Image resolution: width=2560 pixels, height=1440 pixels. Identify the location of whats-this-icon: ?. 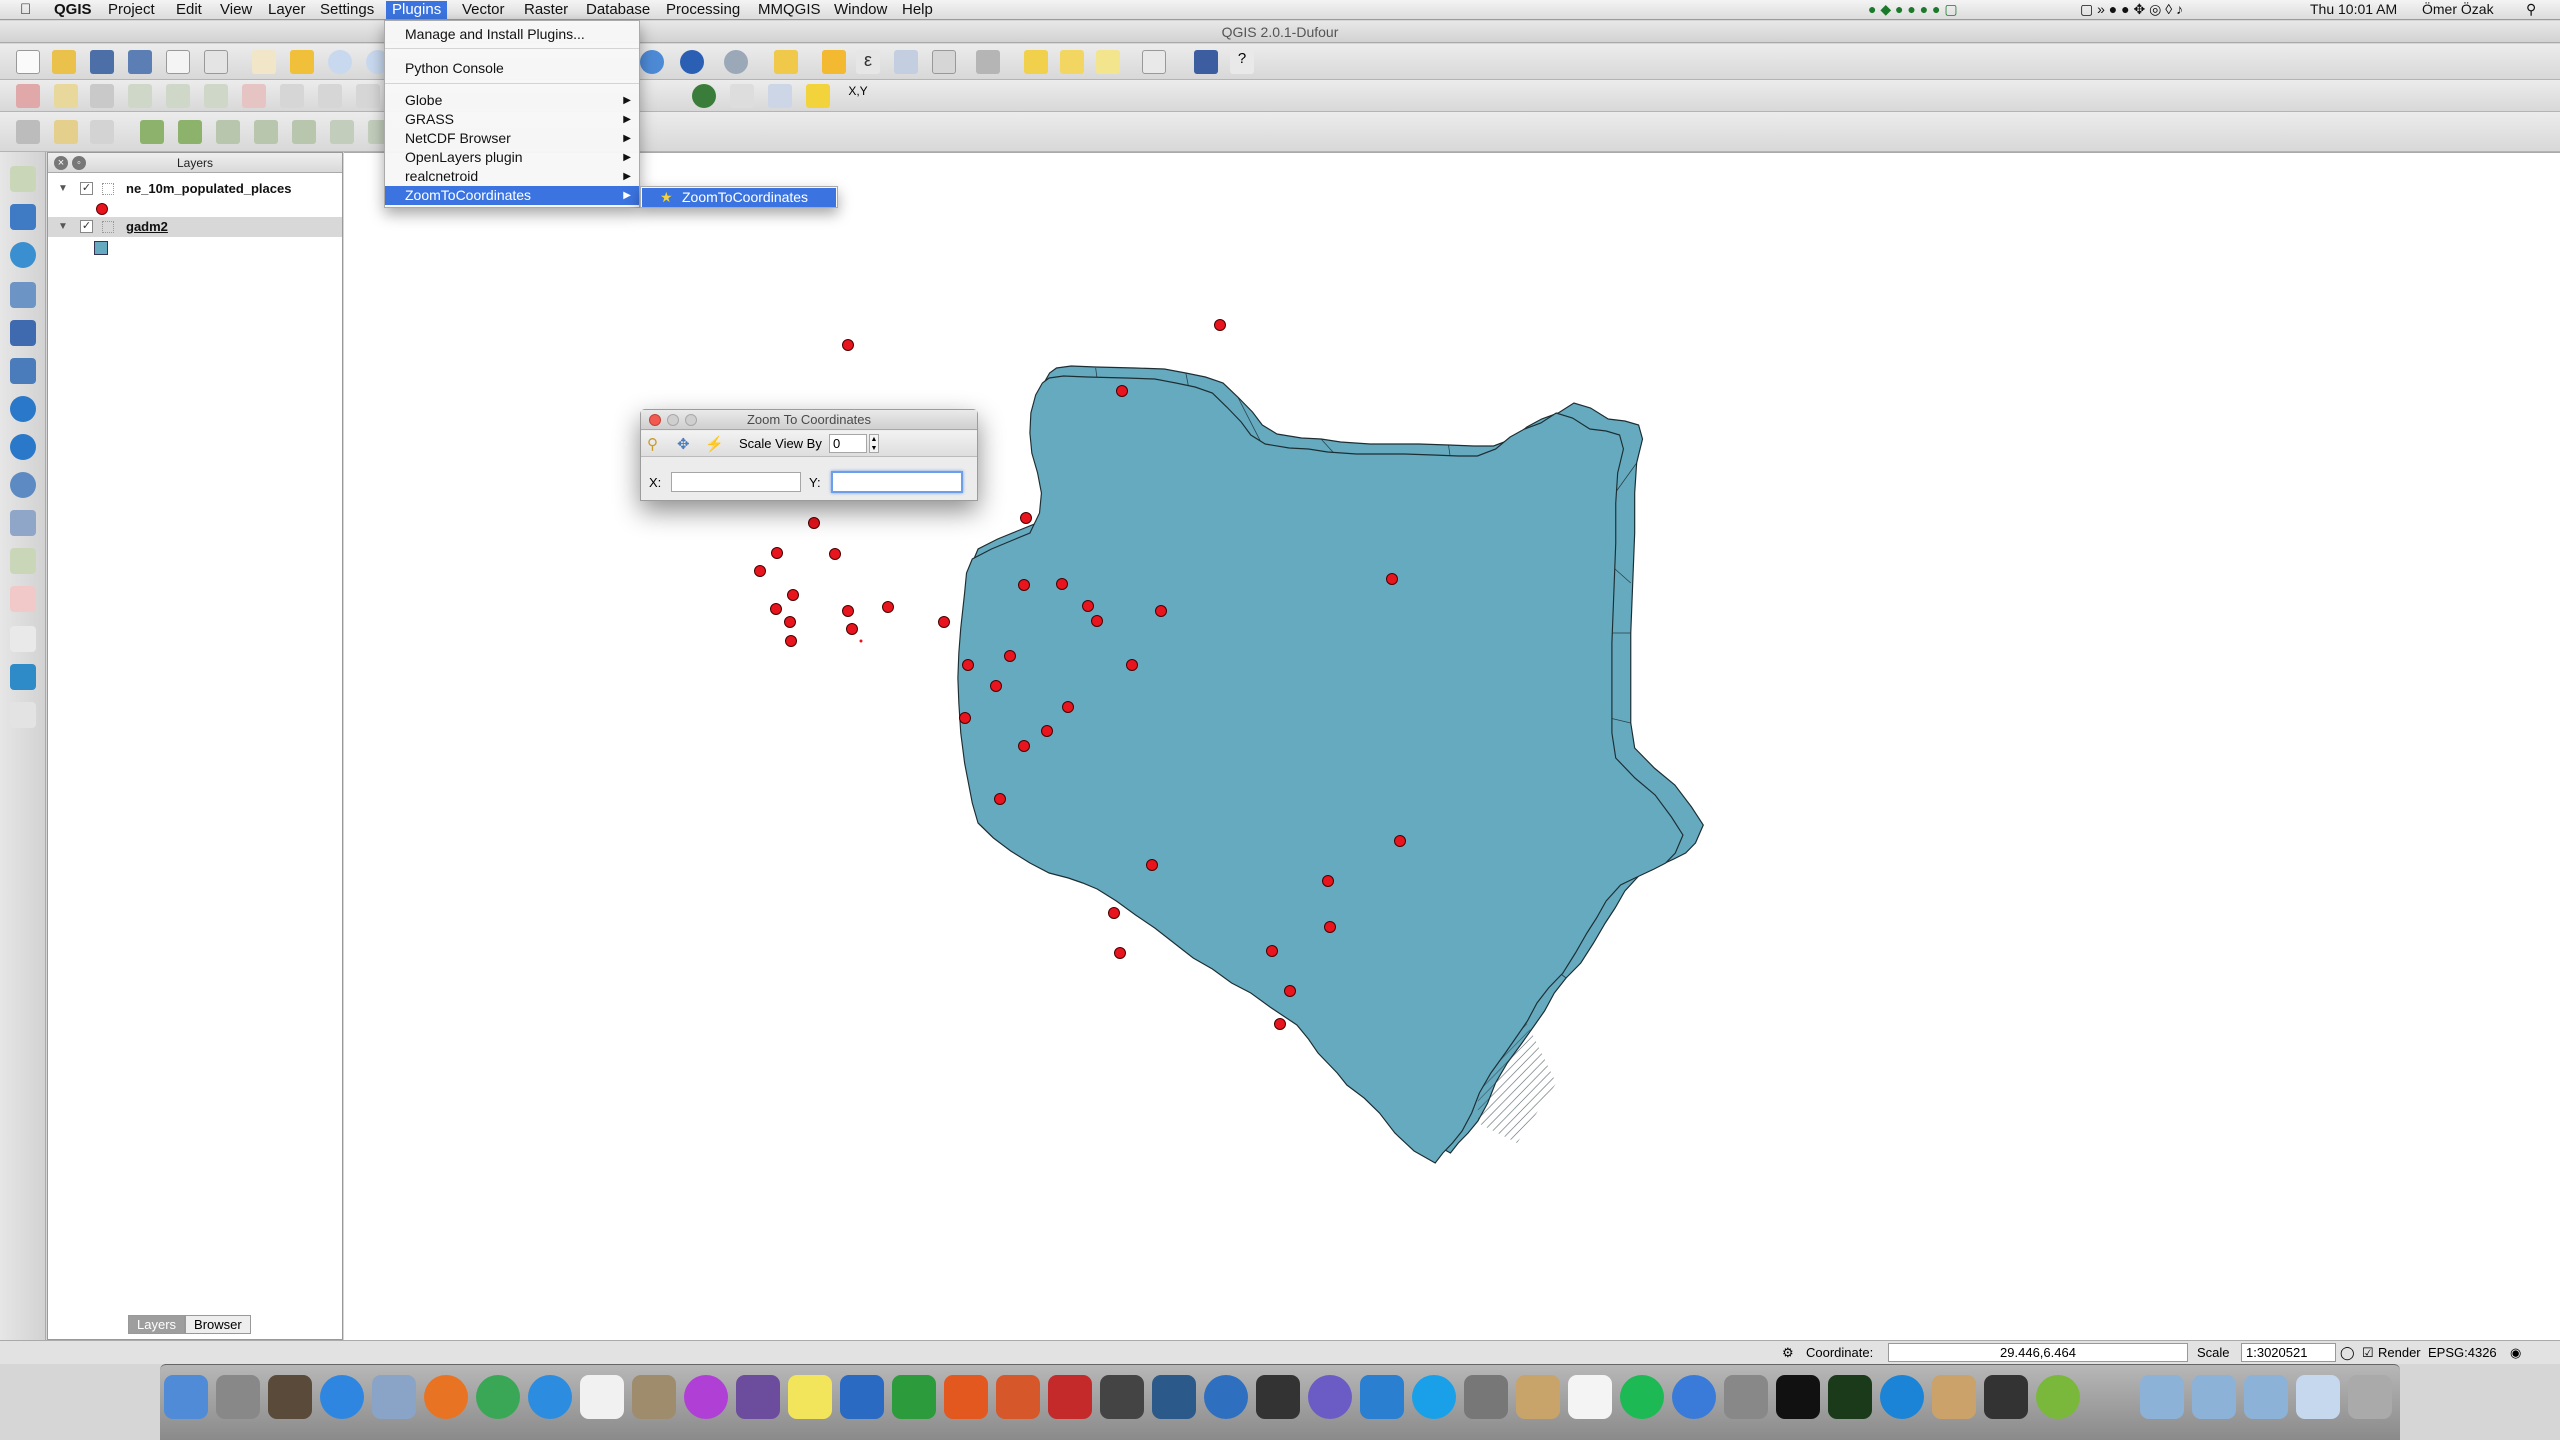
(1242, 62).